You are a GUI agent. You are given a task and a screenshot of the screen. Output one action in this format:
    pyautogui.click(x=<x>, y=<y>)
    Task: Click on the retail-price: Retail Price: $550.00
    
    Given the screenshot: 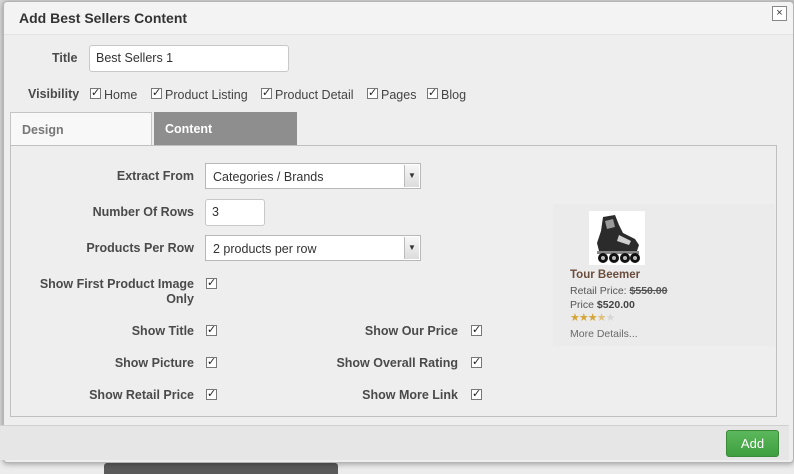 What is the action you would take?
    pyautogui.click(x=619, y=291)
    